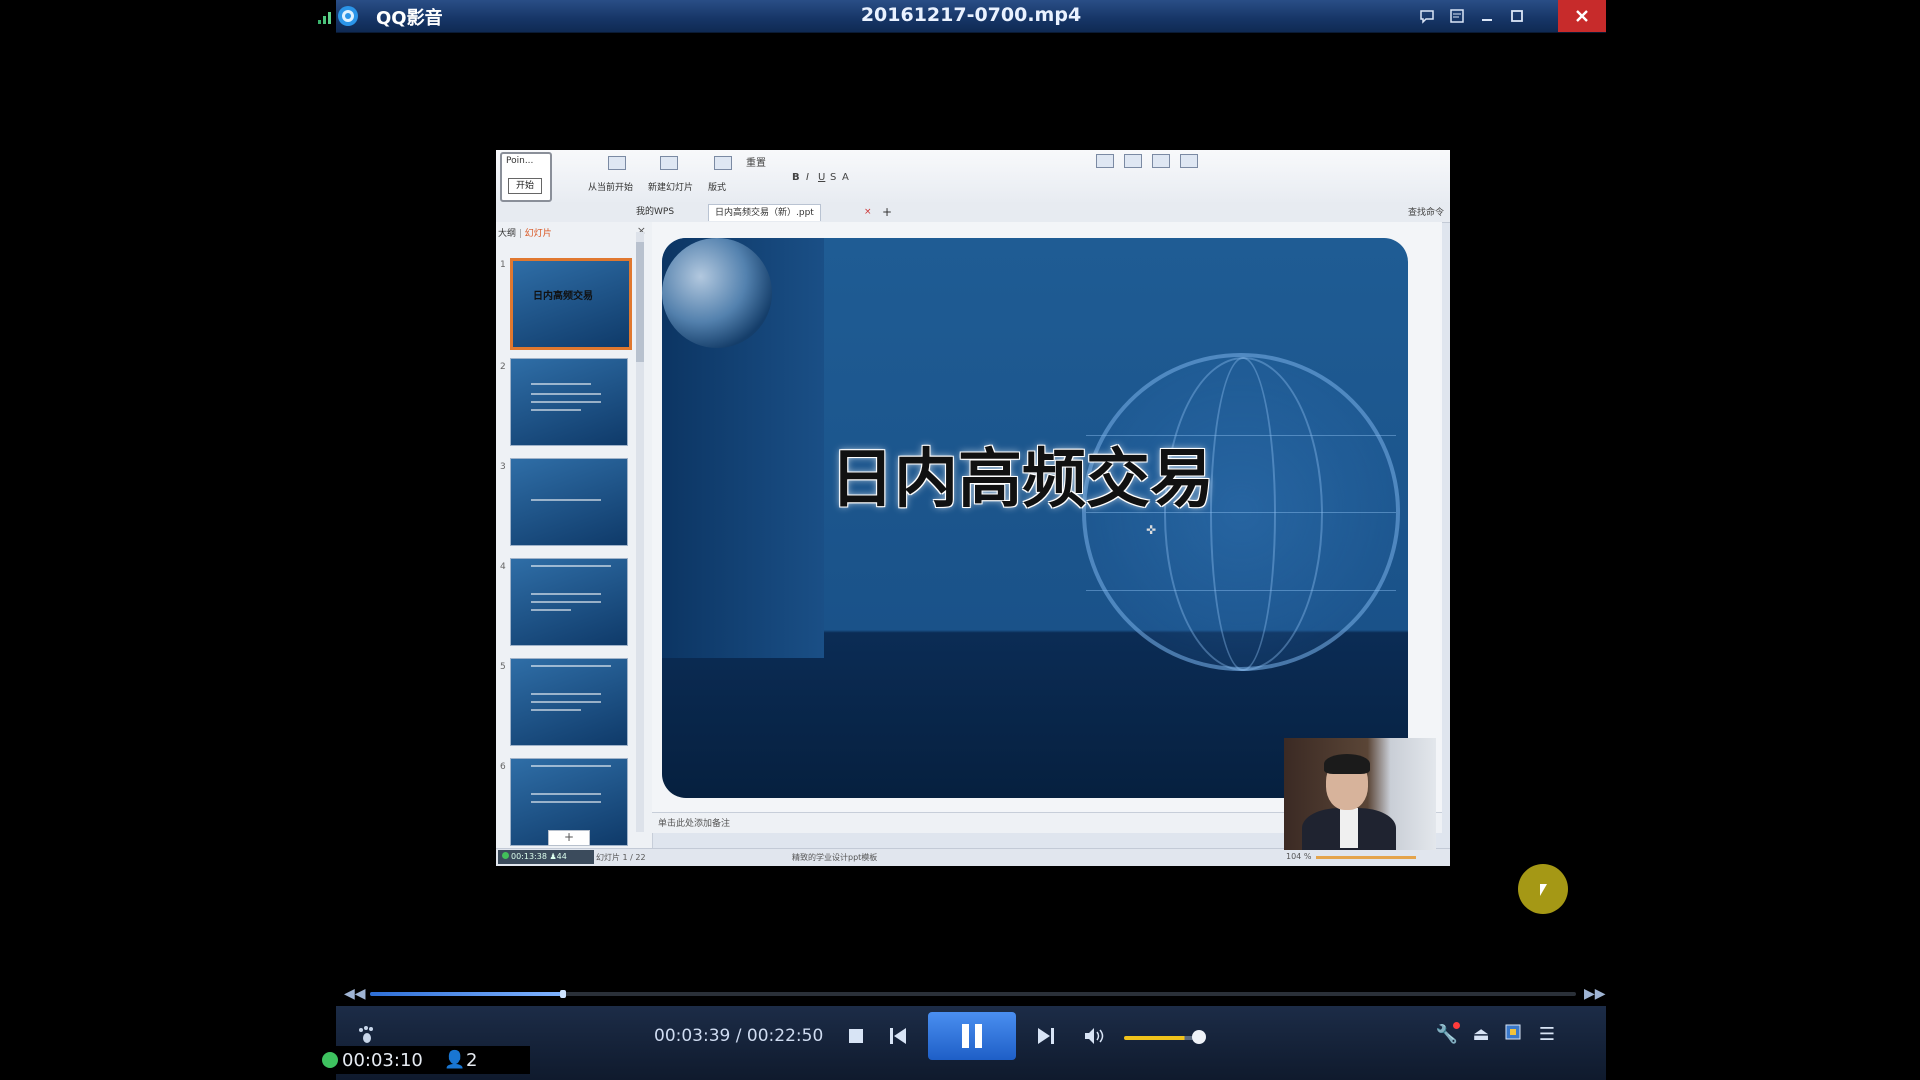 The width and height of the screenshot is (1920, 1080). Describe the element at coordinates (835, 857) in the screenshot. I see `template-name: 精致的学业设计ppt模板` at that location.